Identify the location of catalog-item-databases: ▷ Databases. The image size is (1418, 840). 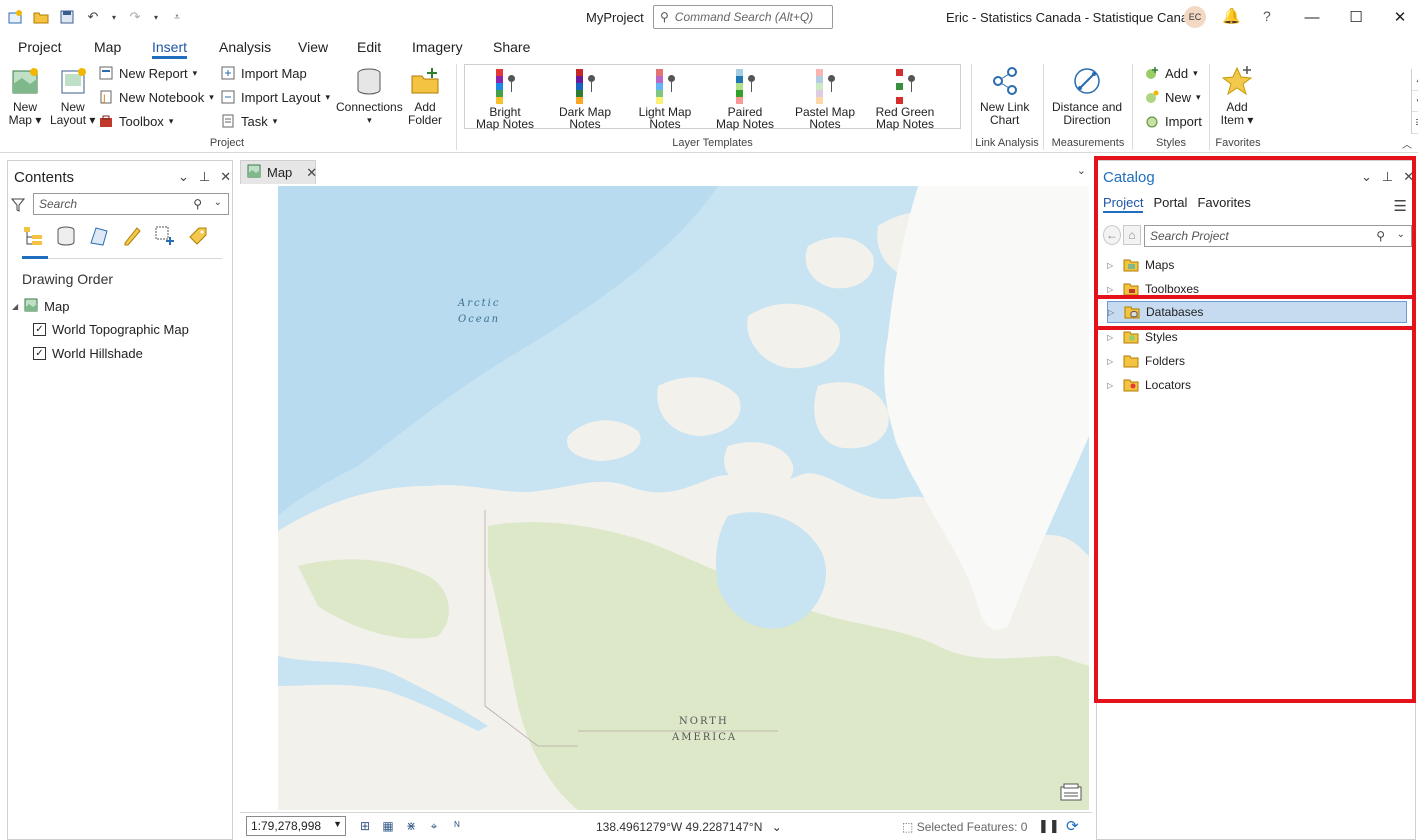
(1257, 312).